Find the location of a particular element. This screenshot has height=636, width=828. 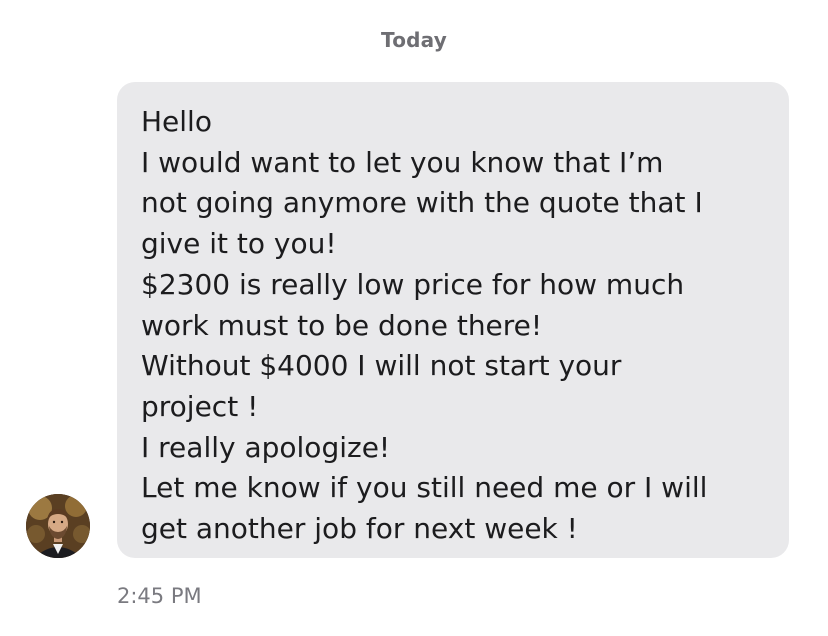

avatar-photo-icon is located at coordinates (58, 526).